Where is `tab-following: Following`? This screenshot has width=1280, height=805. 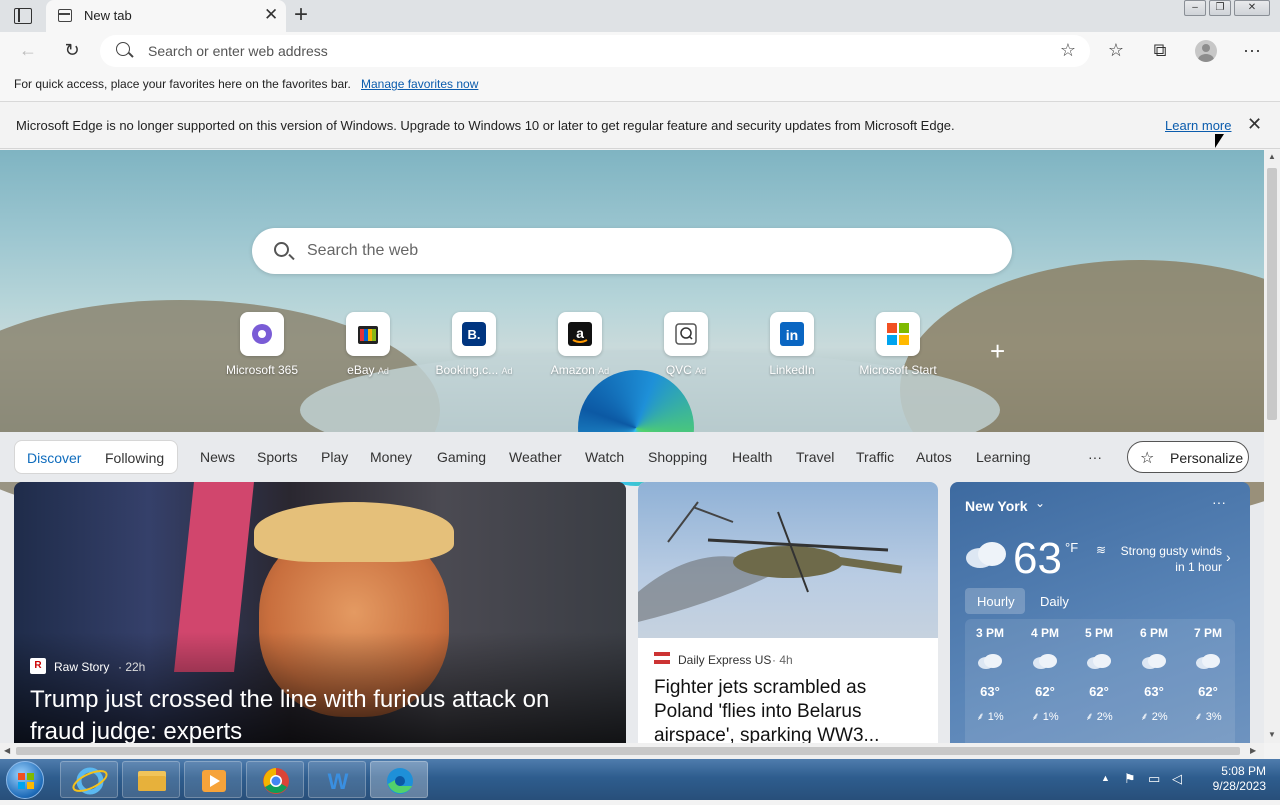 tab-following: Following is located at coordinates (134, 458).